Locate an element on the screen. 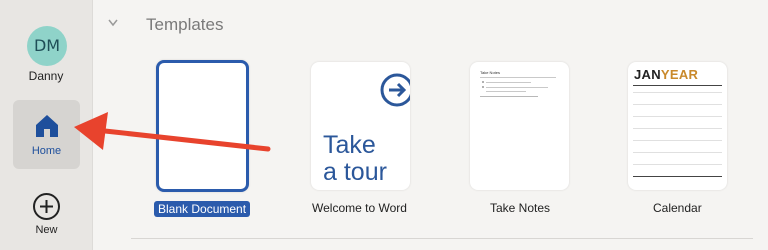 The width and height of the screenshot is (768, 250). chevron-down-icon is located at coordinates (113, 23).